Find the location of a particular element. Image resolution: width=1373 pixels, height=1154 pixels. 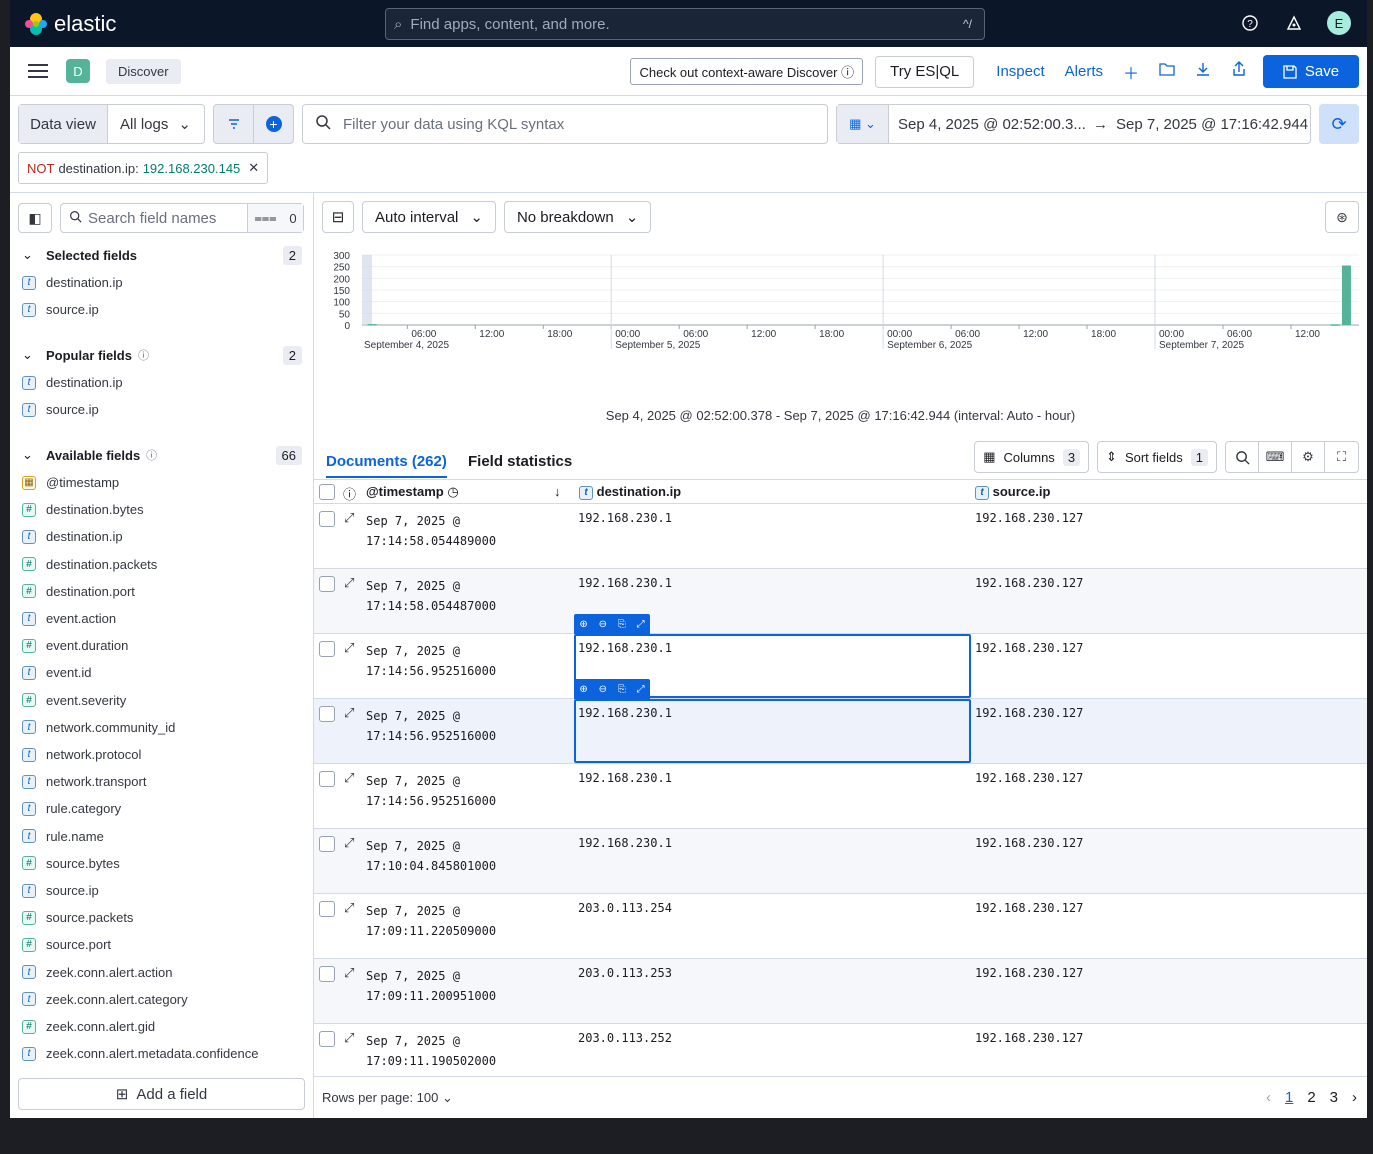

add-field-button: ⊞ Add a field is located at coordinates (161, 1094).